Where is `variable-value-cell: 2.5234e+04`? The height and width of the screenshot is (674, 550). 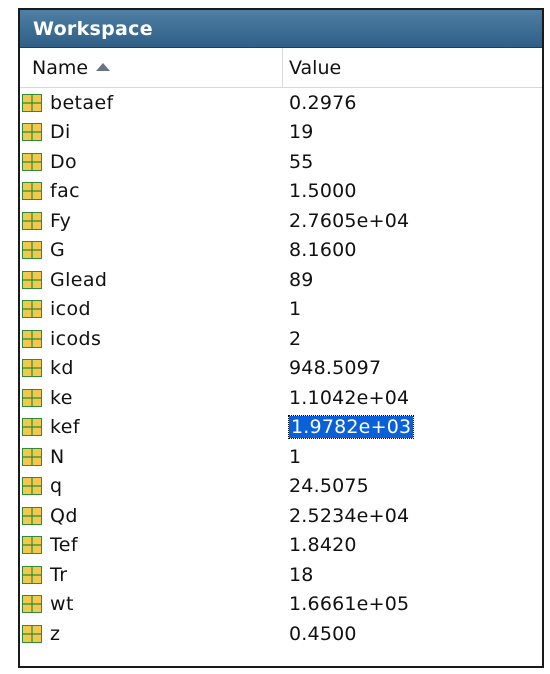
variable-value-cell: 2.5234e+04 is located at coordinates (412, 516).